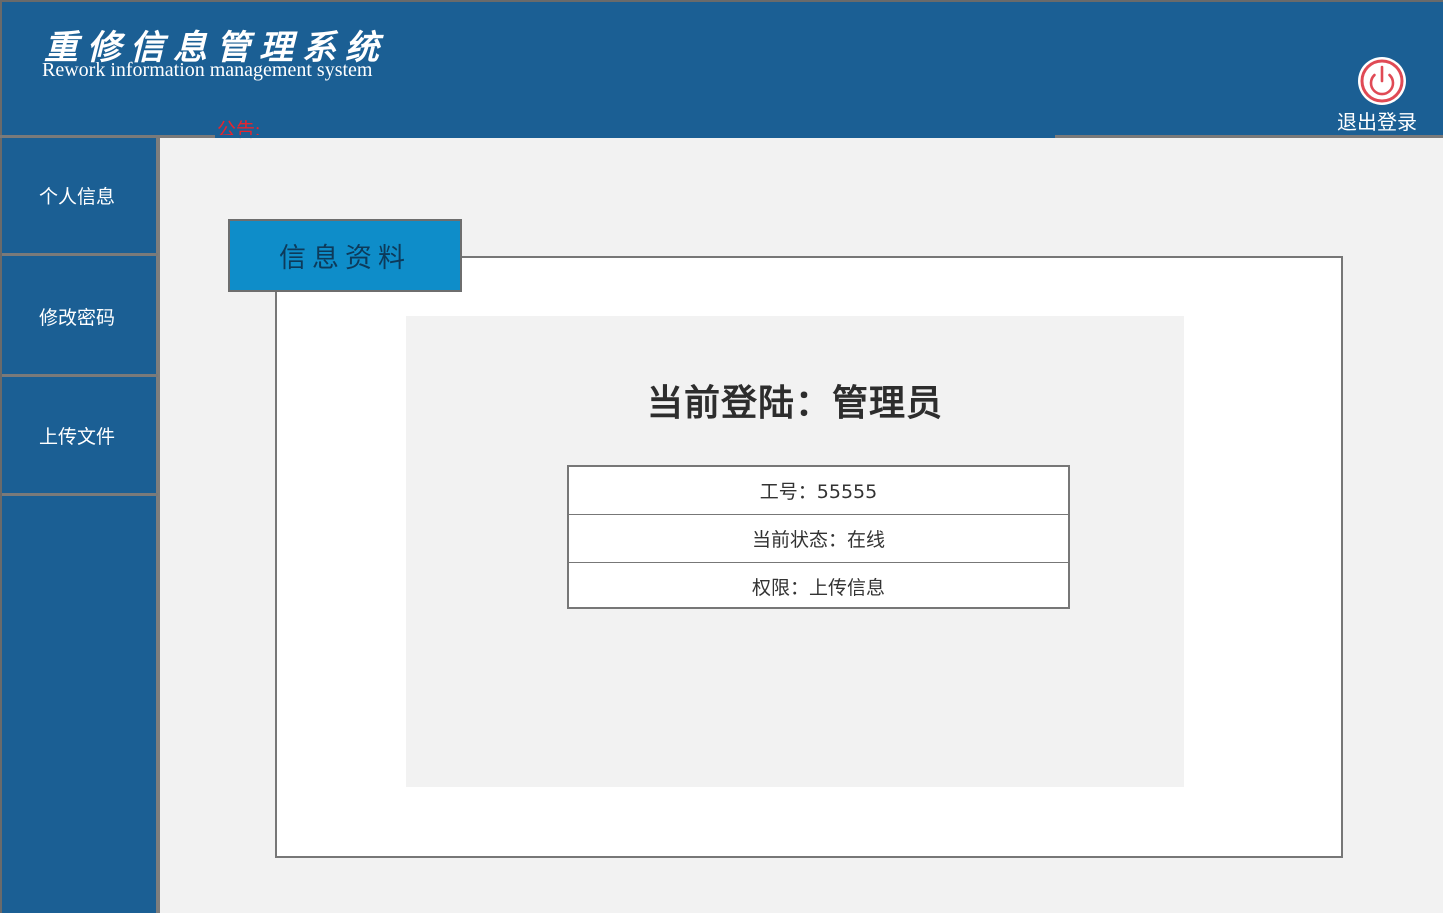  I want to click on logout-button: 退出登录, so click(1379, 96).